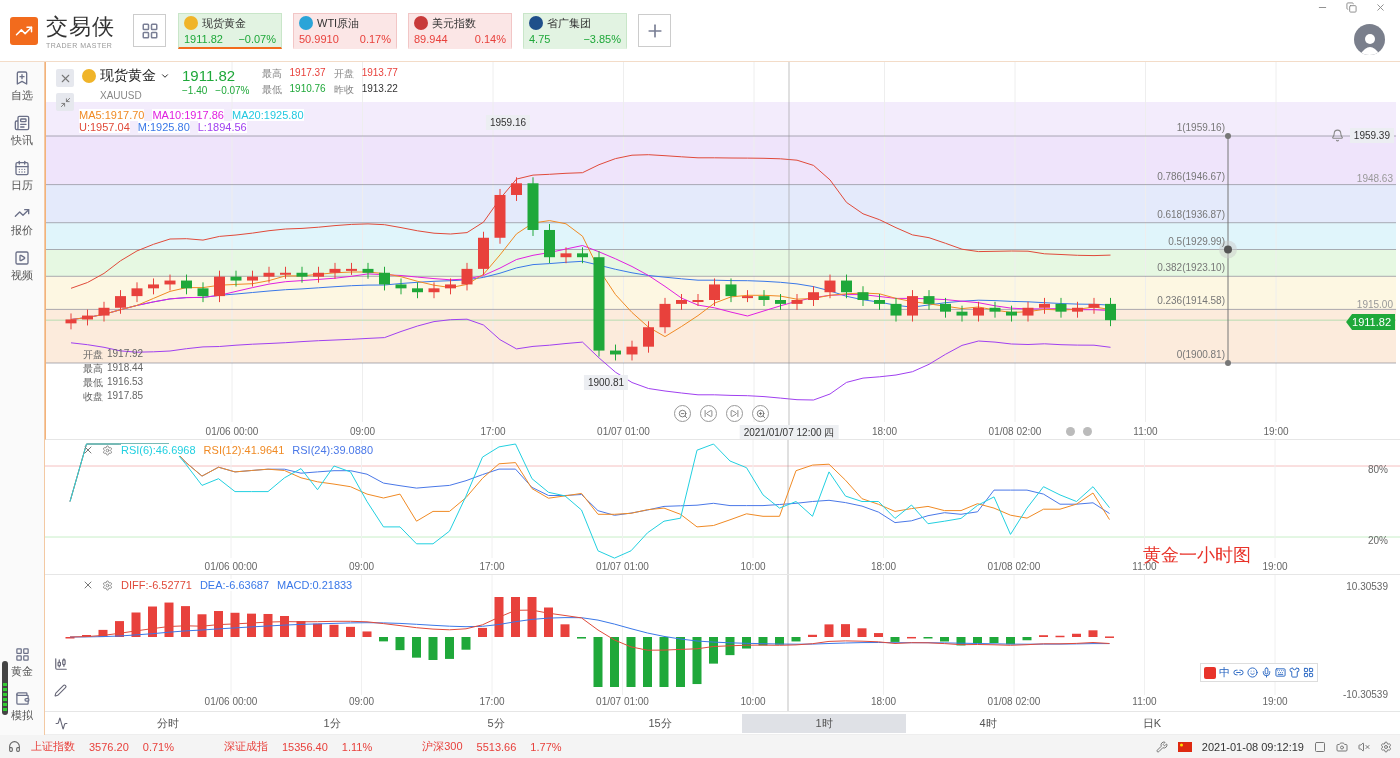 This screenshot has height=758, width=1400. I want to click on sidebar-item: 自选, so click(22, 86).